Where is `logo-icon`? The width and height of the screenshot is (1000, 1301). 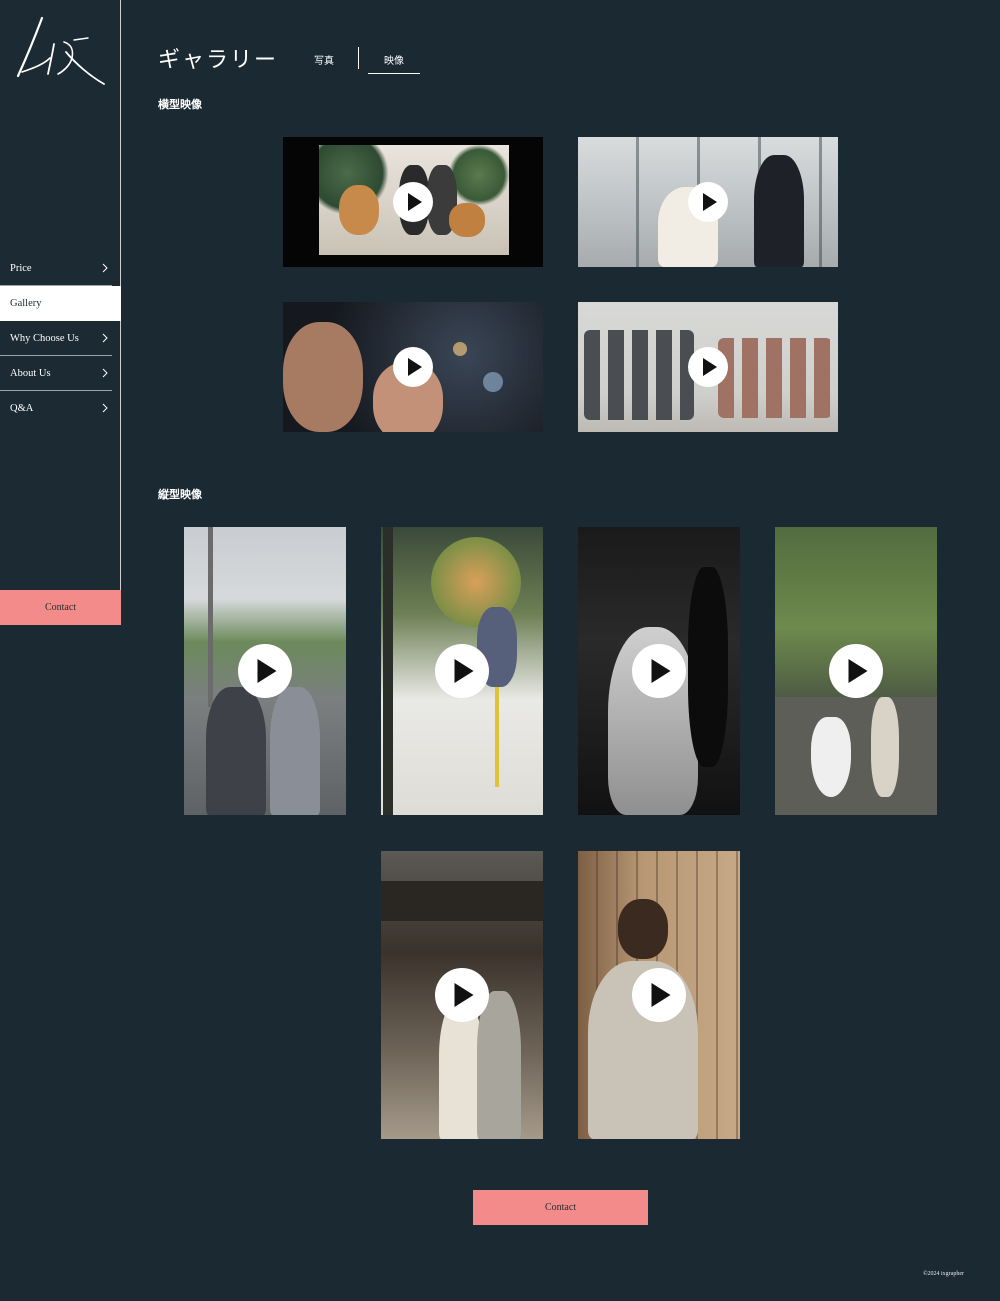 logo-icon is located at coordinates (60, 51).